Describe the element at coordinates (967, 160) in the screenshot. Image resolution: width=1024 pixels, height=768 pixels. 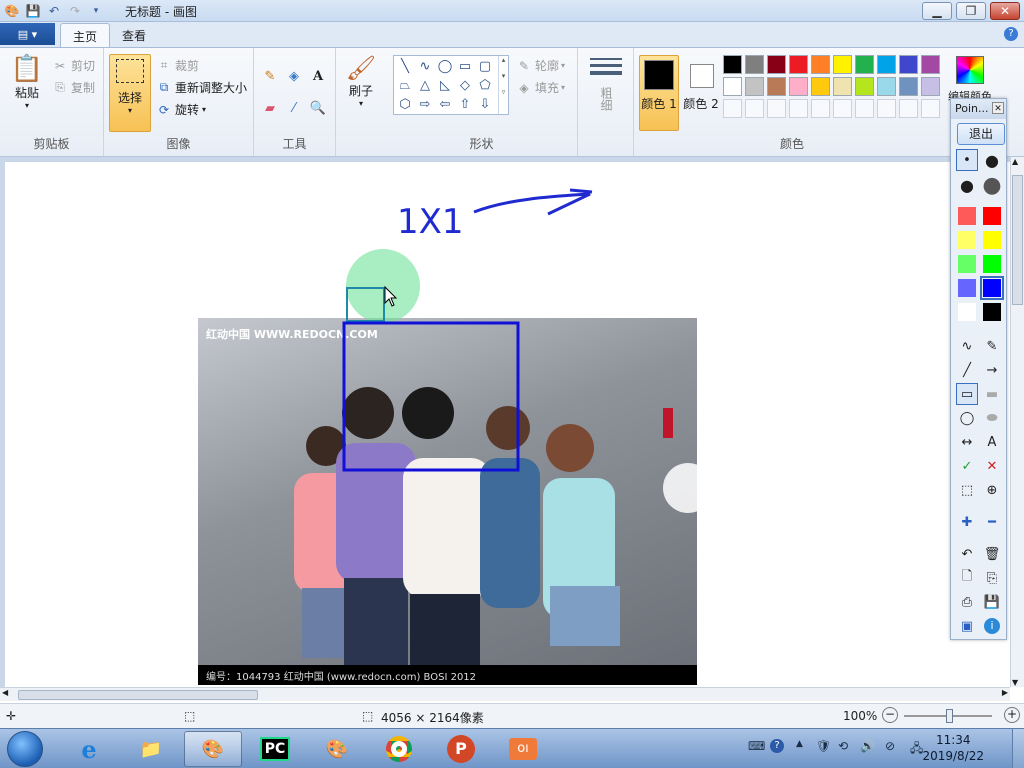
I see `pen-size-small-icon: •` at that location.